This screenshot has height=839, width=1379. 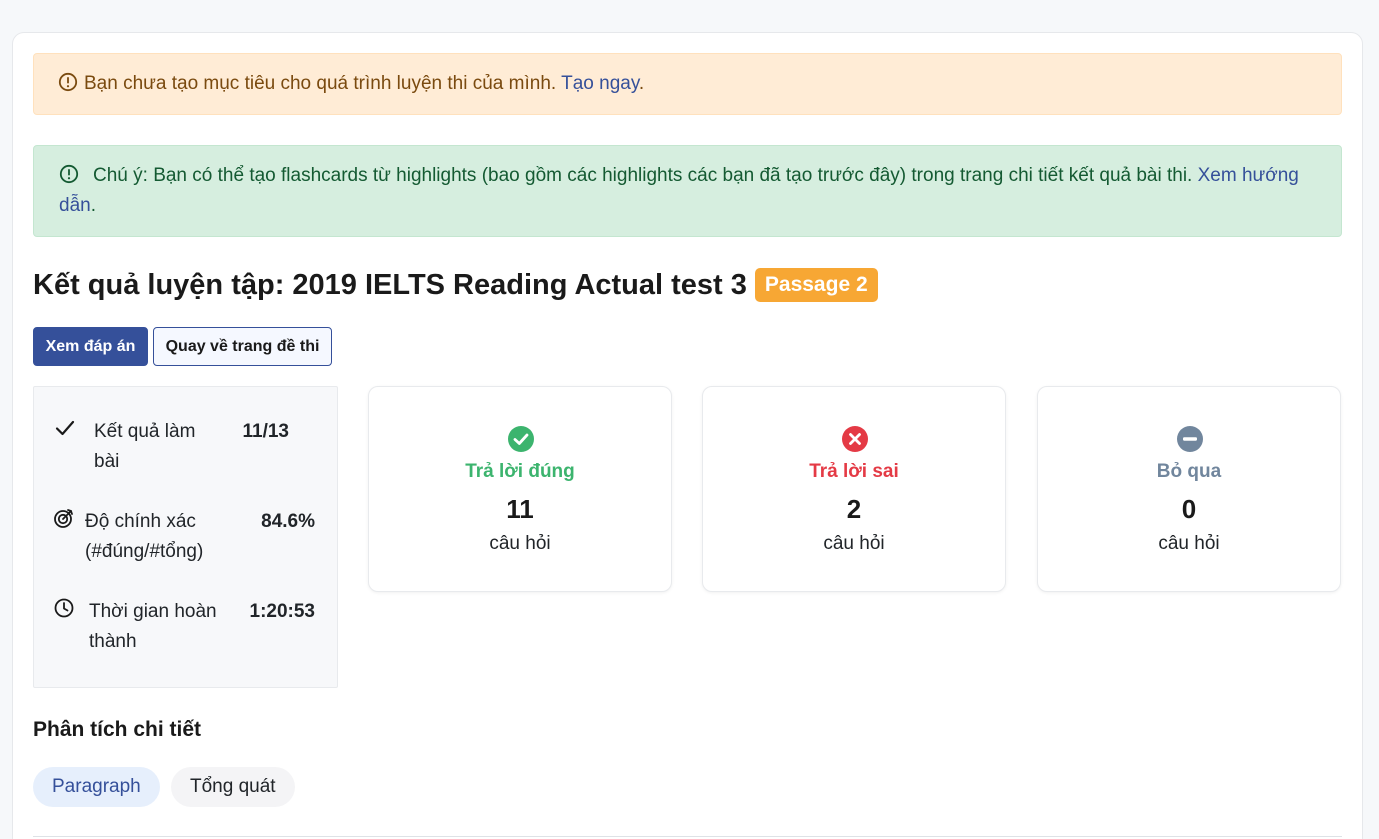 What do you see at coordinates (600, 83) in the screenshot?
I see `create-goal-link: Tạo ngay` at bounding box center [600, 83].